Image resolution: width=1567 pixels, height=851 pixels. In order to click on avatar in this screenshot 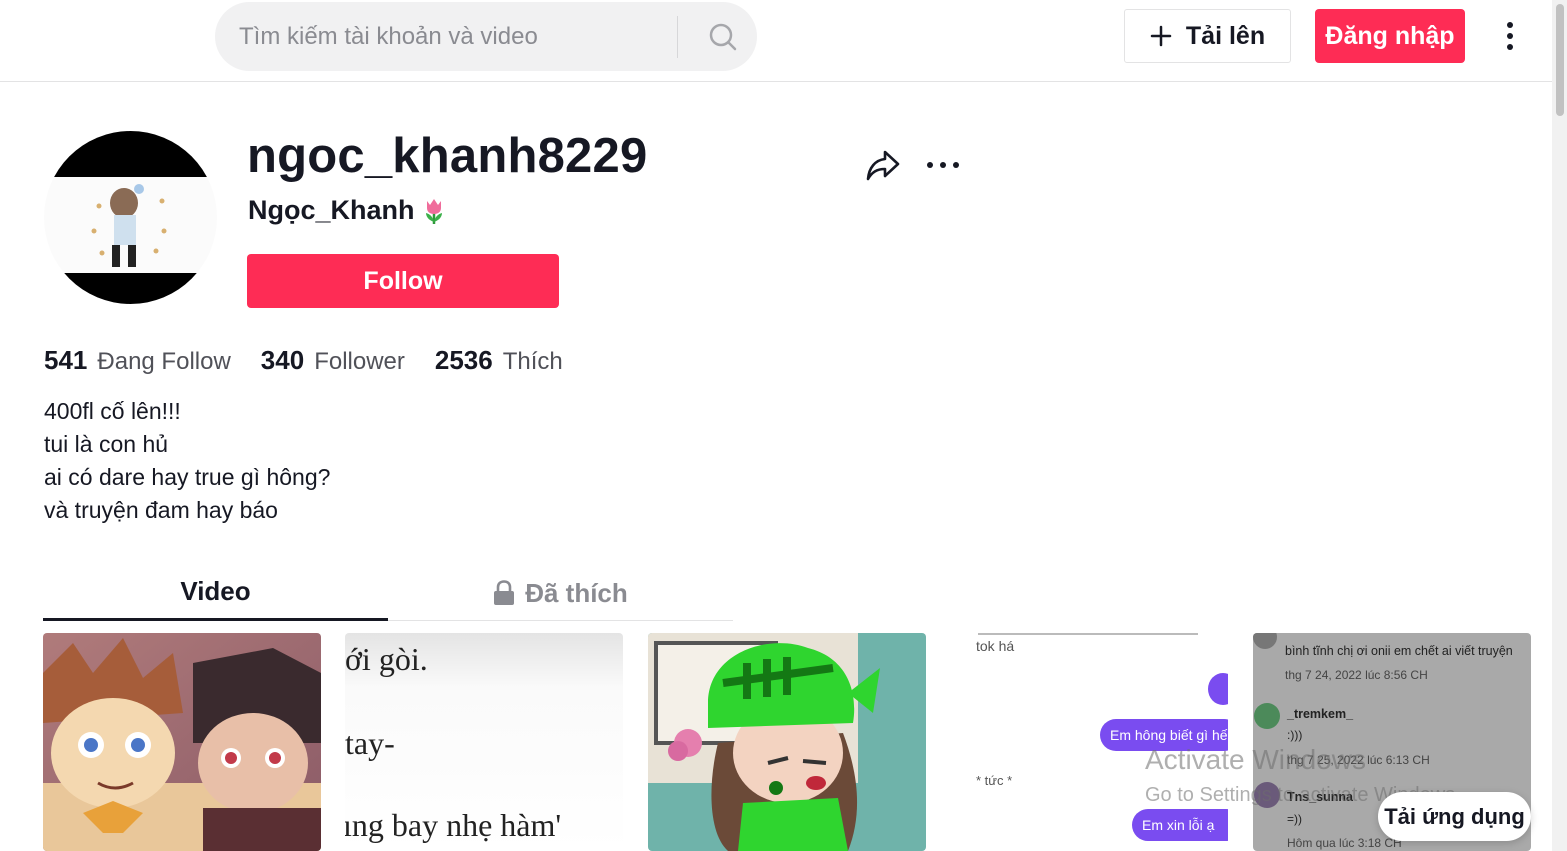, I will do `click(130, 217)`.